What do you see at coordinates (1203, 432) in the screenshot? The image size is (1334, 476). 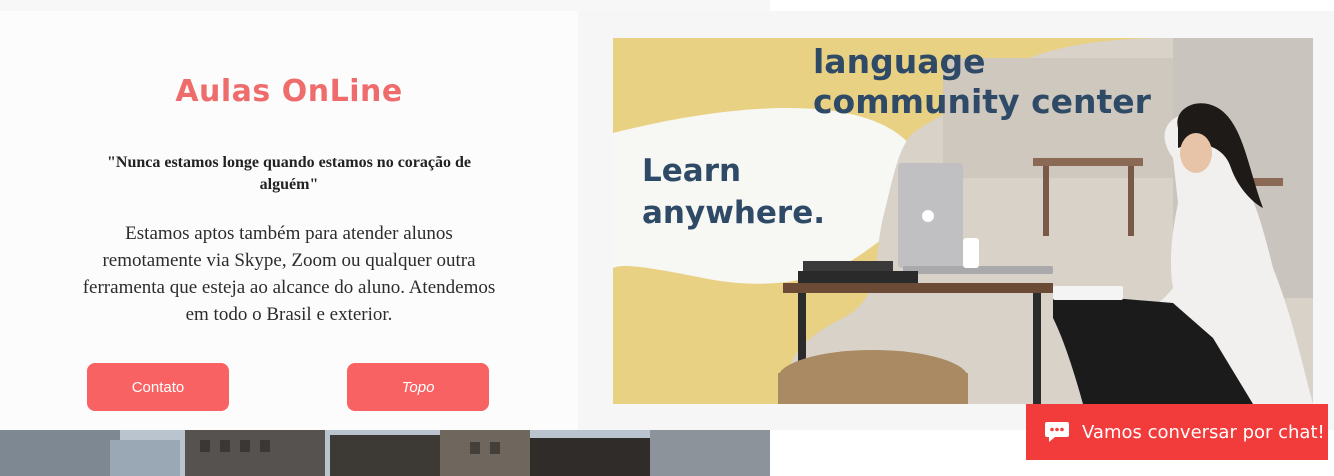 I see `chat-widget-label: Vamos conversar por chat!` at bounding box center [1203, 432].